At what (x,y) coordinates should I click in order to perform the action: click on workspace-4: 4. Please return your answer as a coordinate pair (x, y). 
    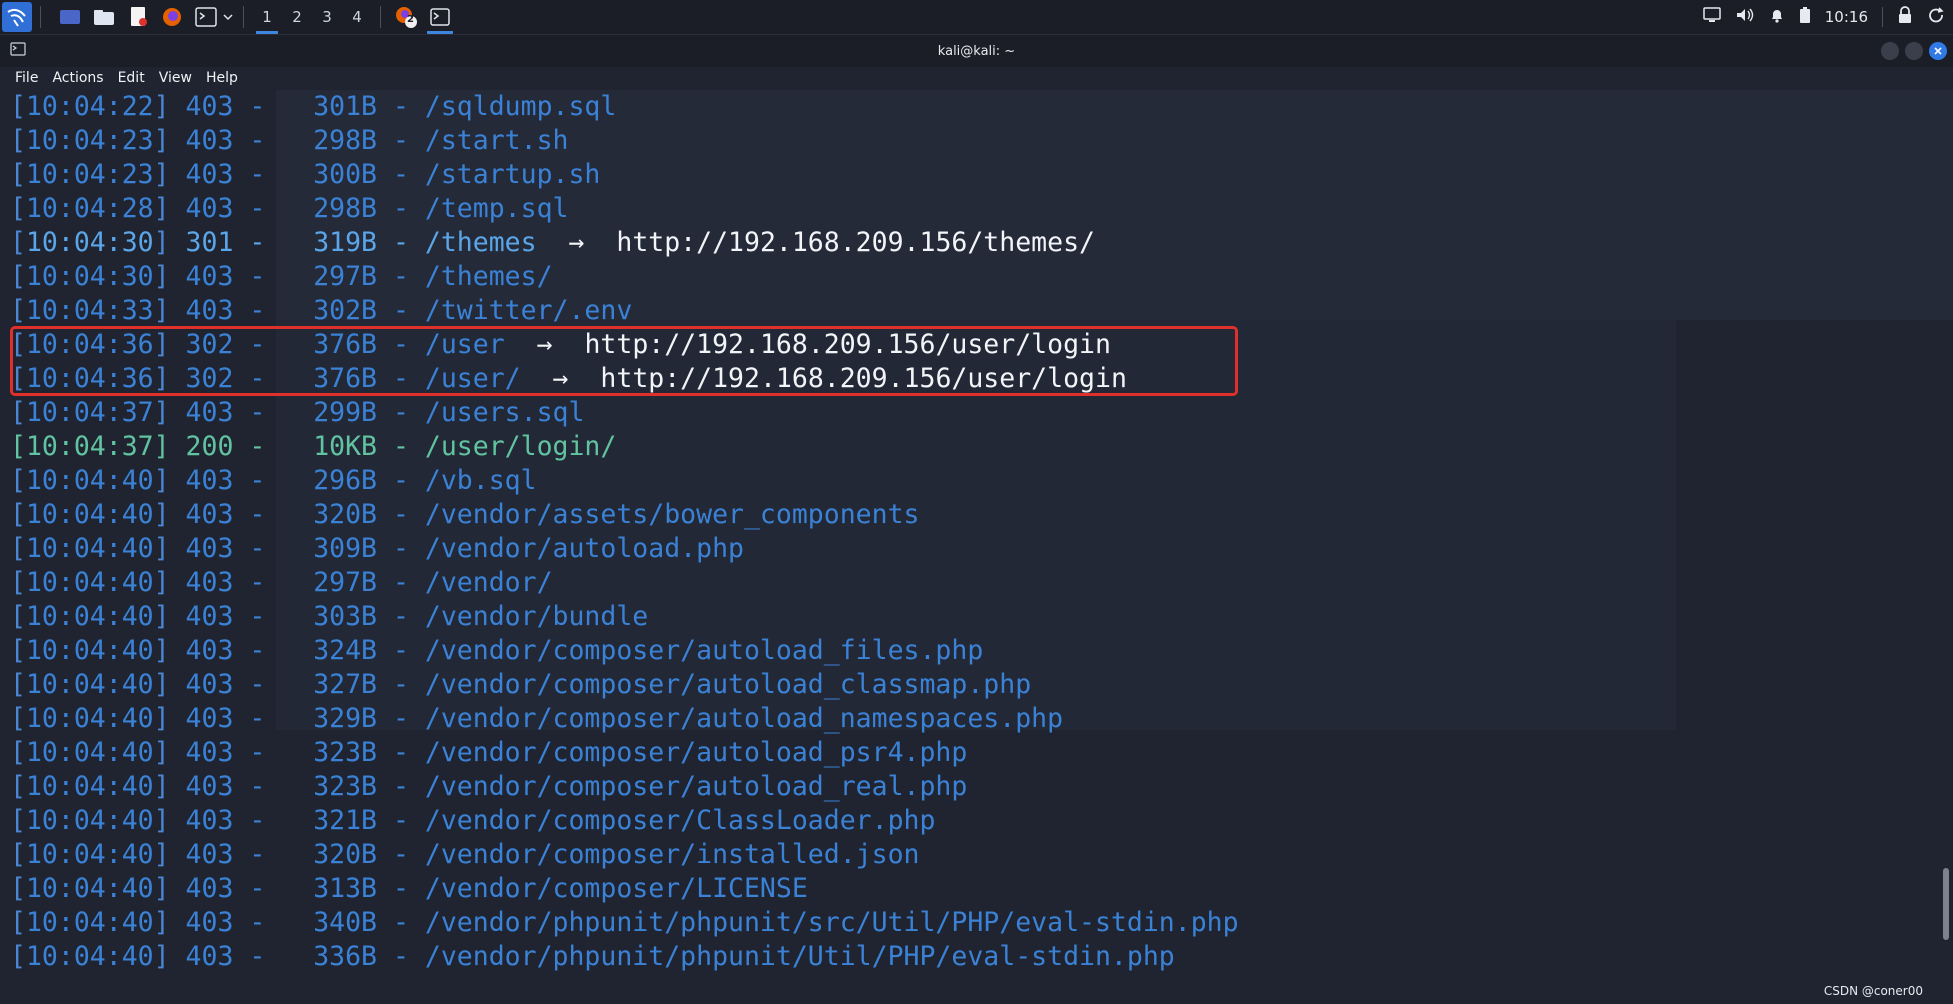
    Looking at the image, I should click on (357, 17).